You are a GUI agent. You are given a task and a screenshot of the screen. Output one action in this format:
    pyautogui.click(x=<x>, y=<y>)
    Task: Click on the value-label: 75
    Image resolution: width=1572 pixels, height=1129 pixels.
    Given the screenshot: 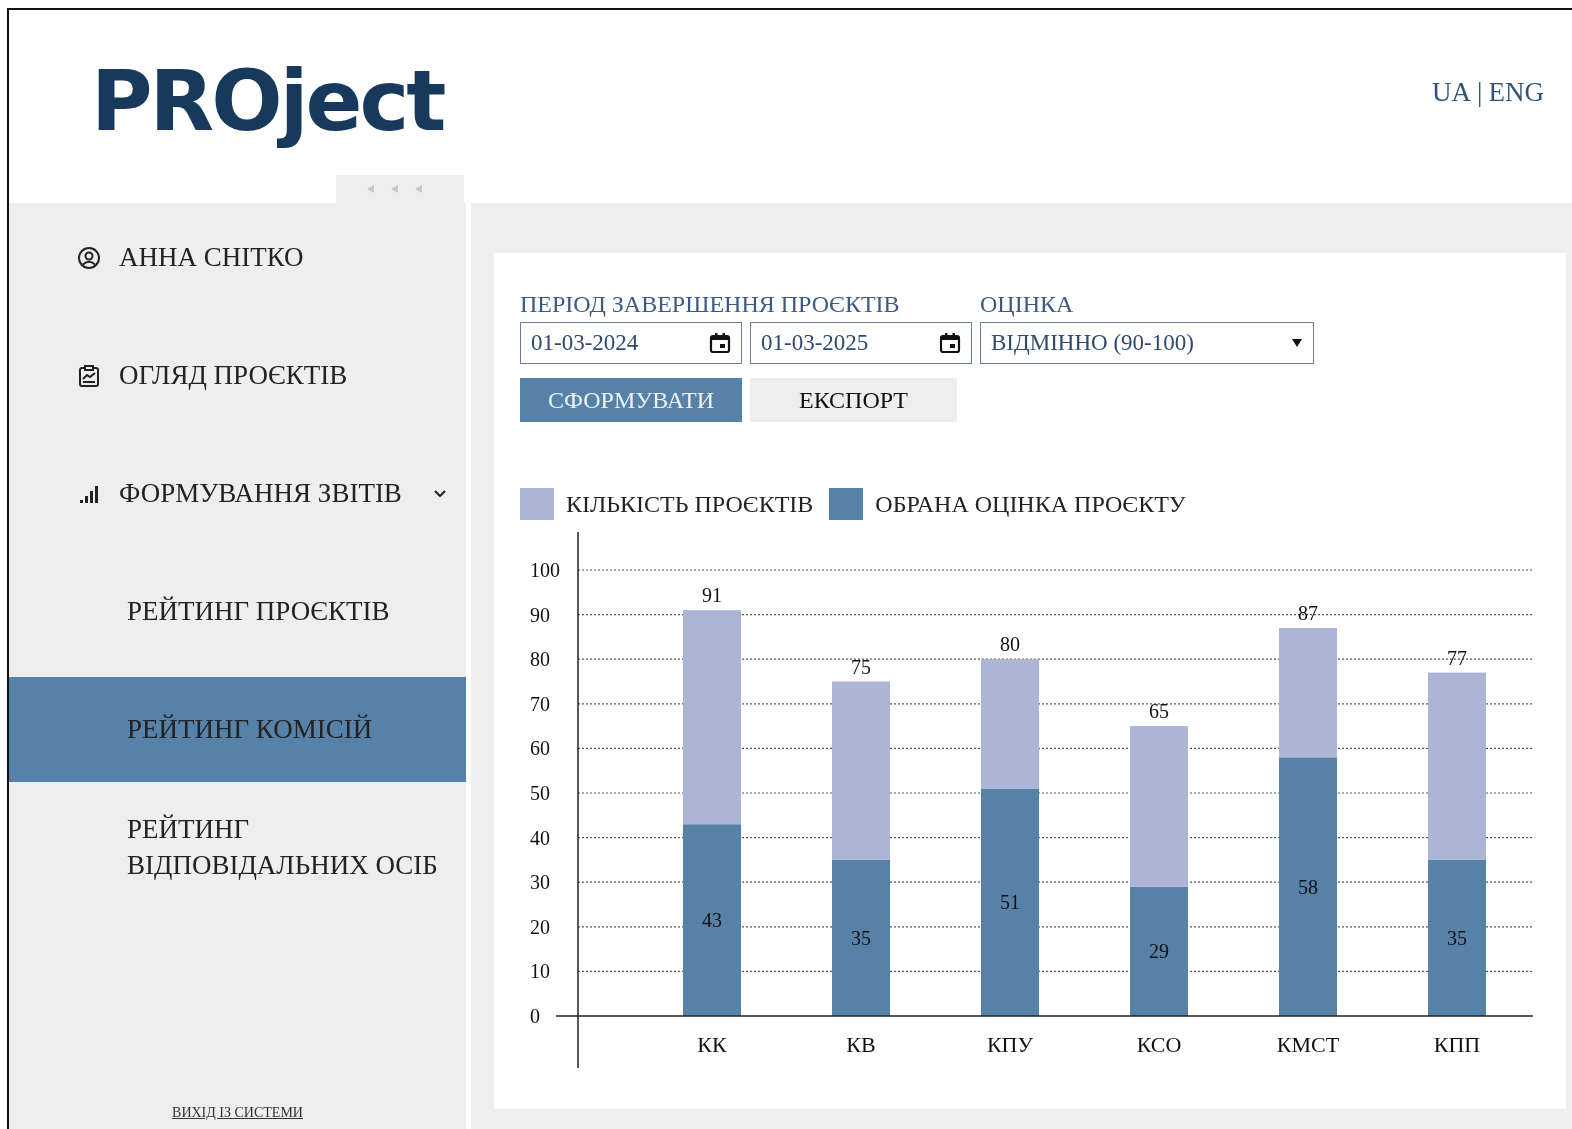 What is the action you would take?
    pyautogui.click(x=861, y=666)
    